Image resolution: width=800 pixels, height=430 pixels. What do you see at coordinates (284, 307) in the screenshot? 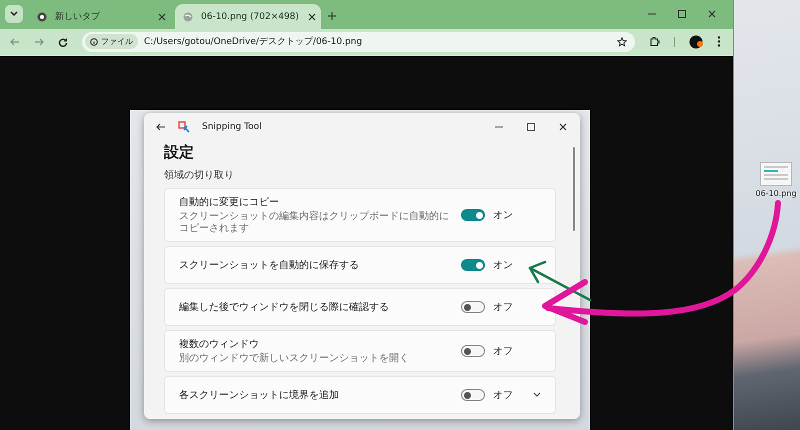
I see `setting-label: 編集した後でウィンドウを閉じる際に確認する` at bounding box center [284, 307].